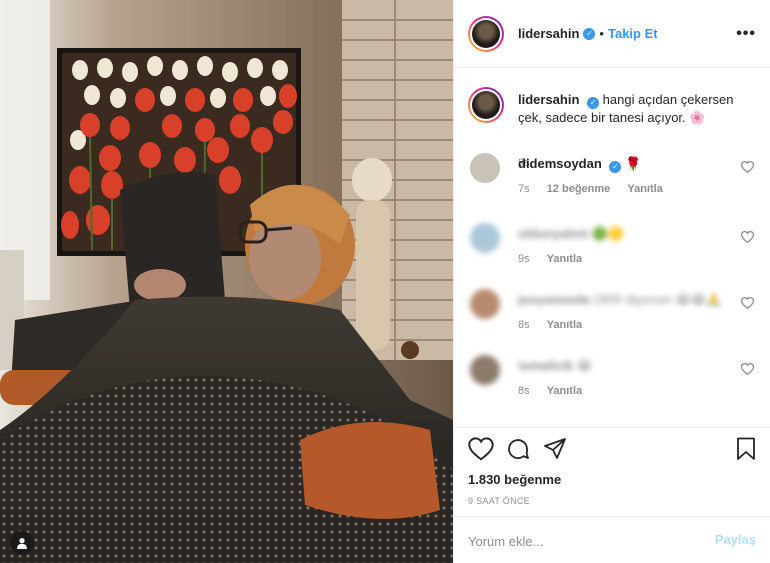 The width and height of the screenshot is (770, 563). I want to click on add-comment-section: Paylaş, so click(612, 539).